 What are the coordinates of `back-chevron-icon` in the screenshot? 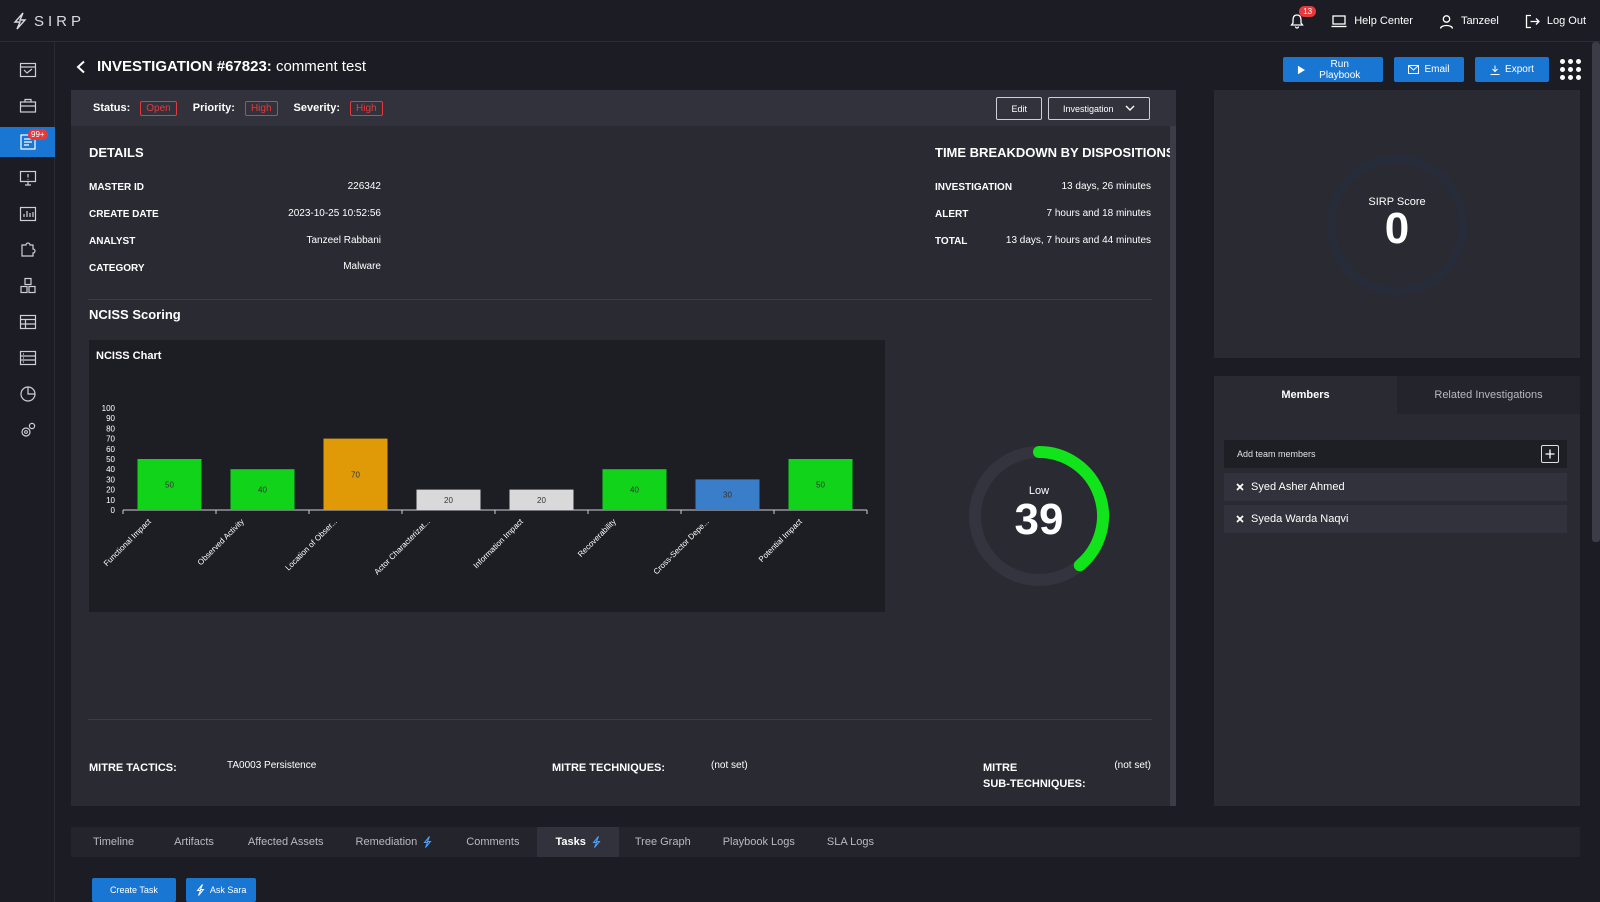 It's located at (81, 67).